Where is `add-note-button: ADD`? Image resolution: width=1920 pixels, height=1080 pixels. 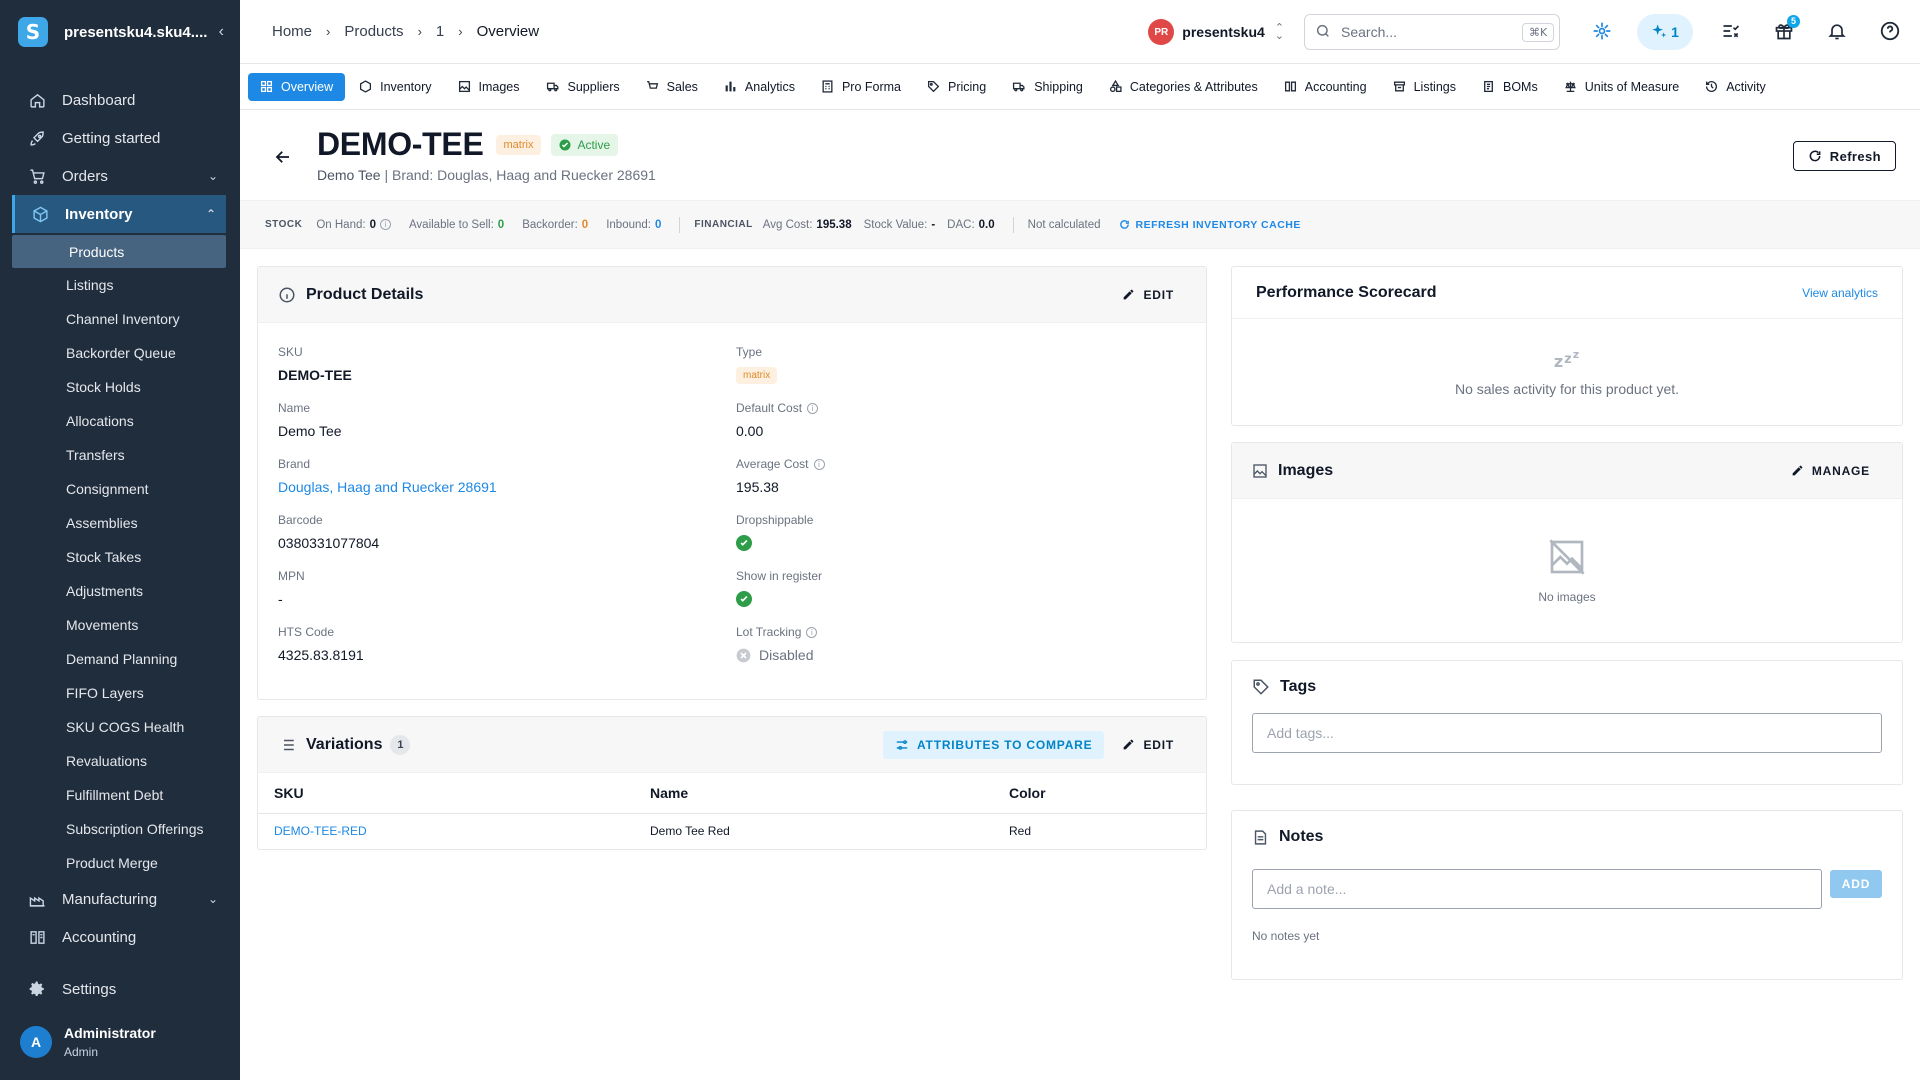
add-note-button: ADD is located at coordinates (1856, 884).